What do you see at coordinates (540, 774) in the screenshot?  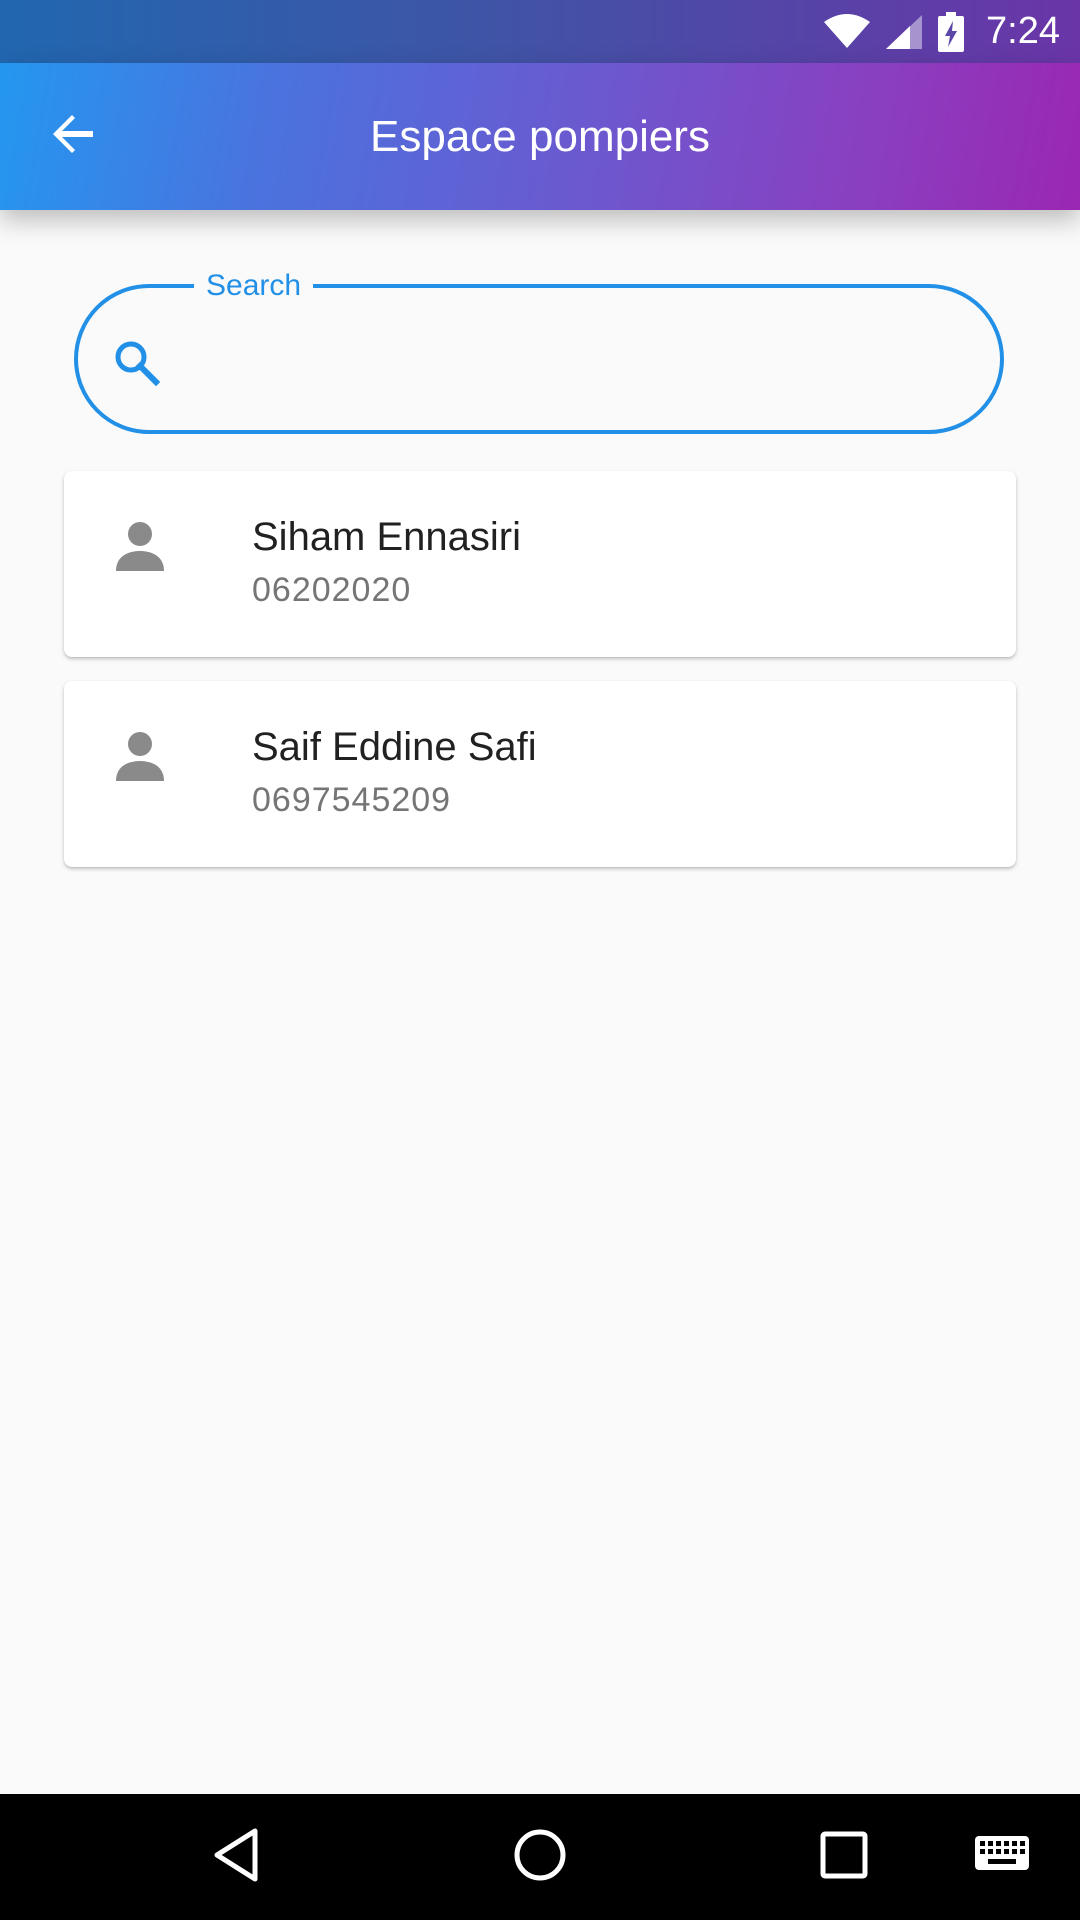 I see `list-item: Saif Eddine Safi 0697545209` at bounding box center [540, 774].